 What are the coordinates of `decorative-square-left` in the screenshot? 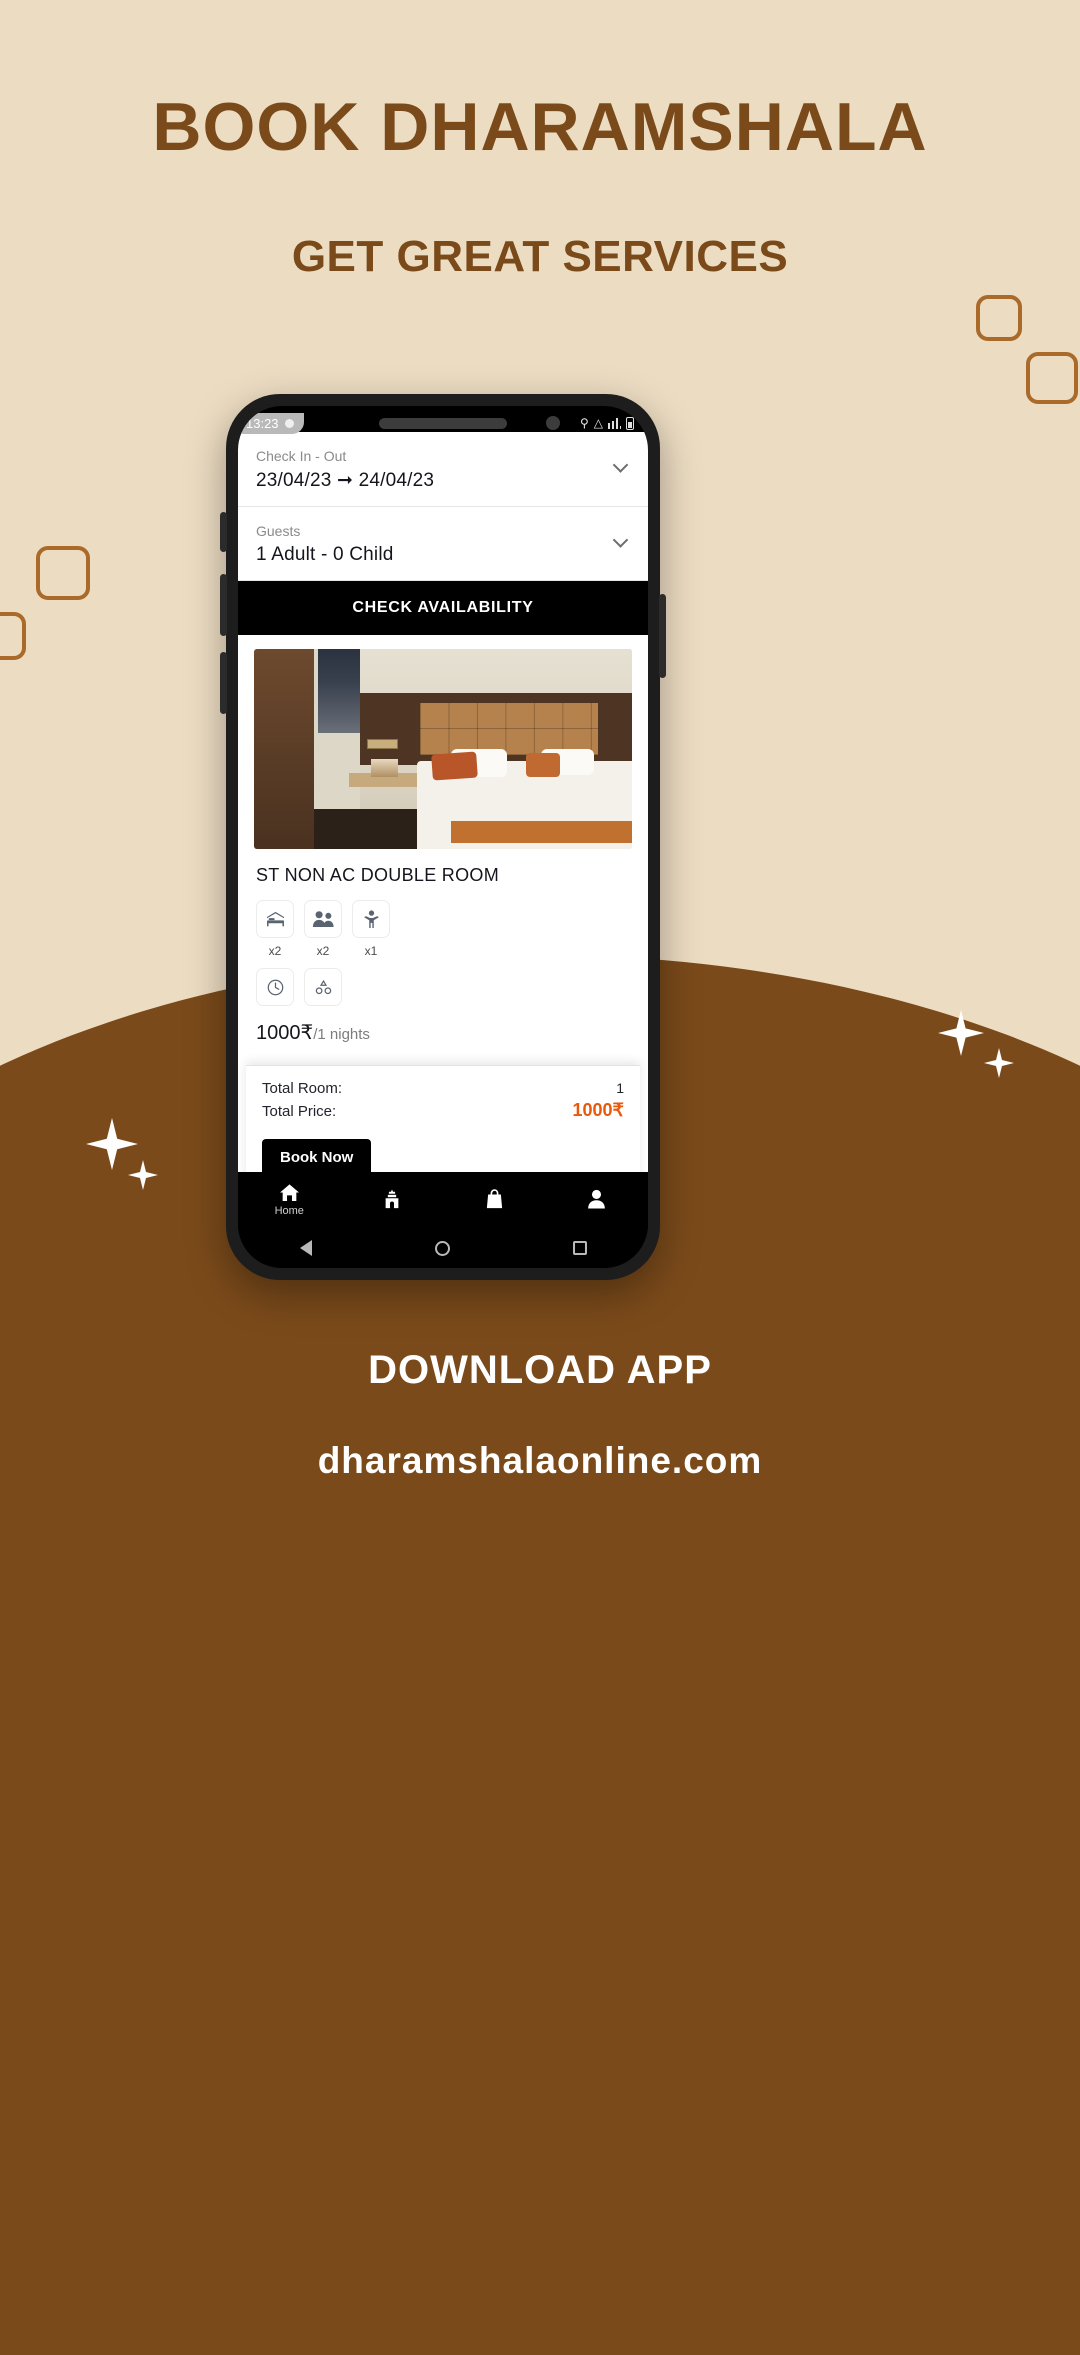 It's located at (63, 573).